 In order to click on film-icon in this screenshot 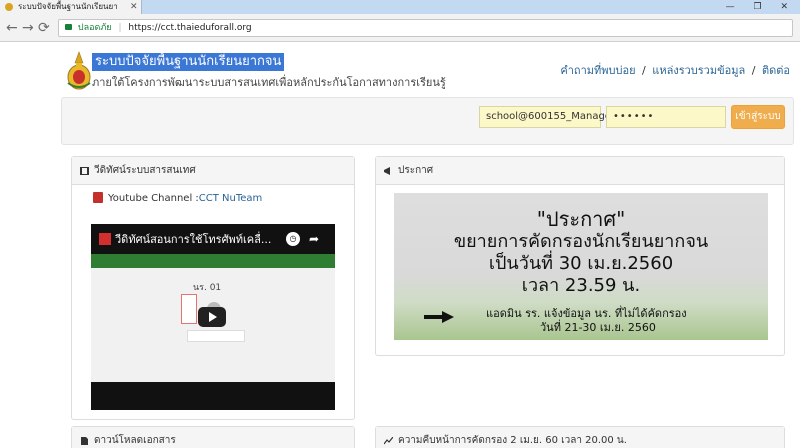, I will do `click(84, 171)`.